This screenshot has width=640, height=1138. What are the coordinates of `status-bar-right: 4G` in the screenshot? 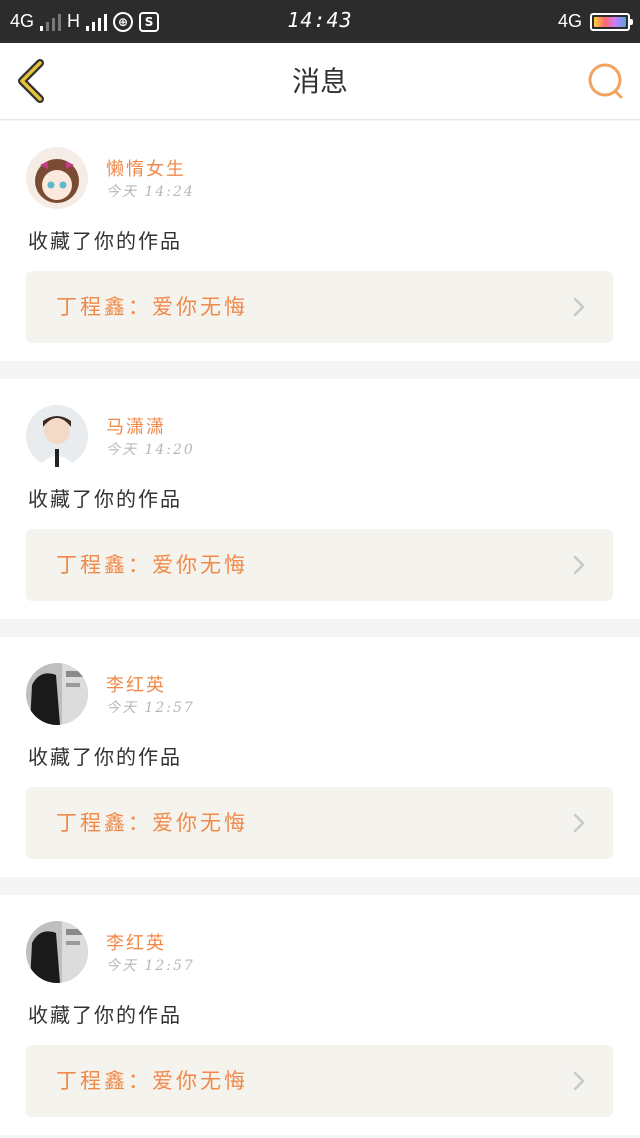 It's located at (595, 21).